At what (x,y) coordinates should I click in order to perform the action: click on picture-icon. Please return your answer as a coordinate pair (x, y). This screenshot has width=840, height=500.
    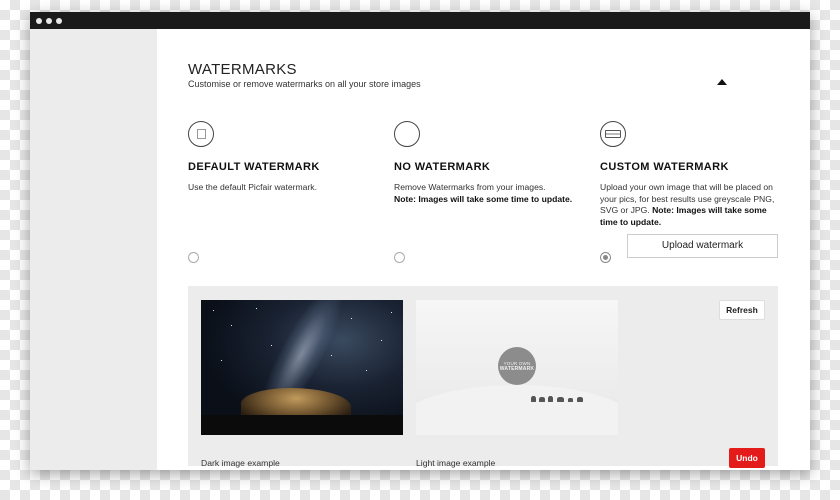
    Looking at the image, I should click on (201, 134).